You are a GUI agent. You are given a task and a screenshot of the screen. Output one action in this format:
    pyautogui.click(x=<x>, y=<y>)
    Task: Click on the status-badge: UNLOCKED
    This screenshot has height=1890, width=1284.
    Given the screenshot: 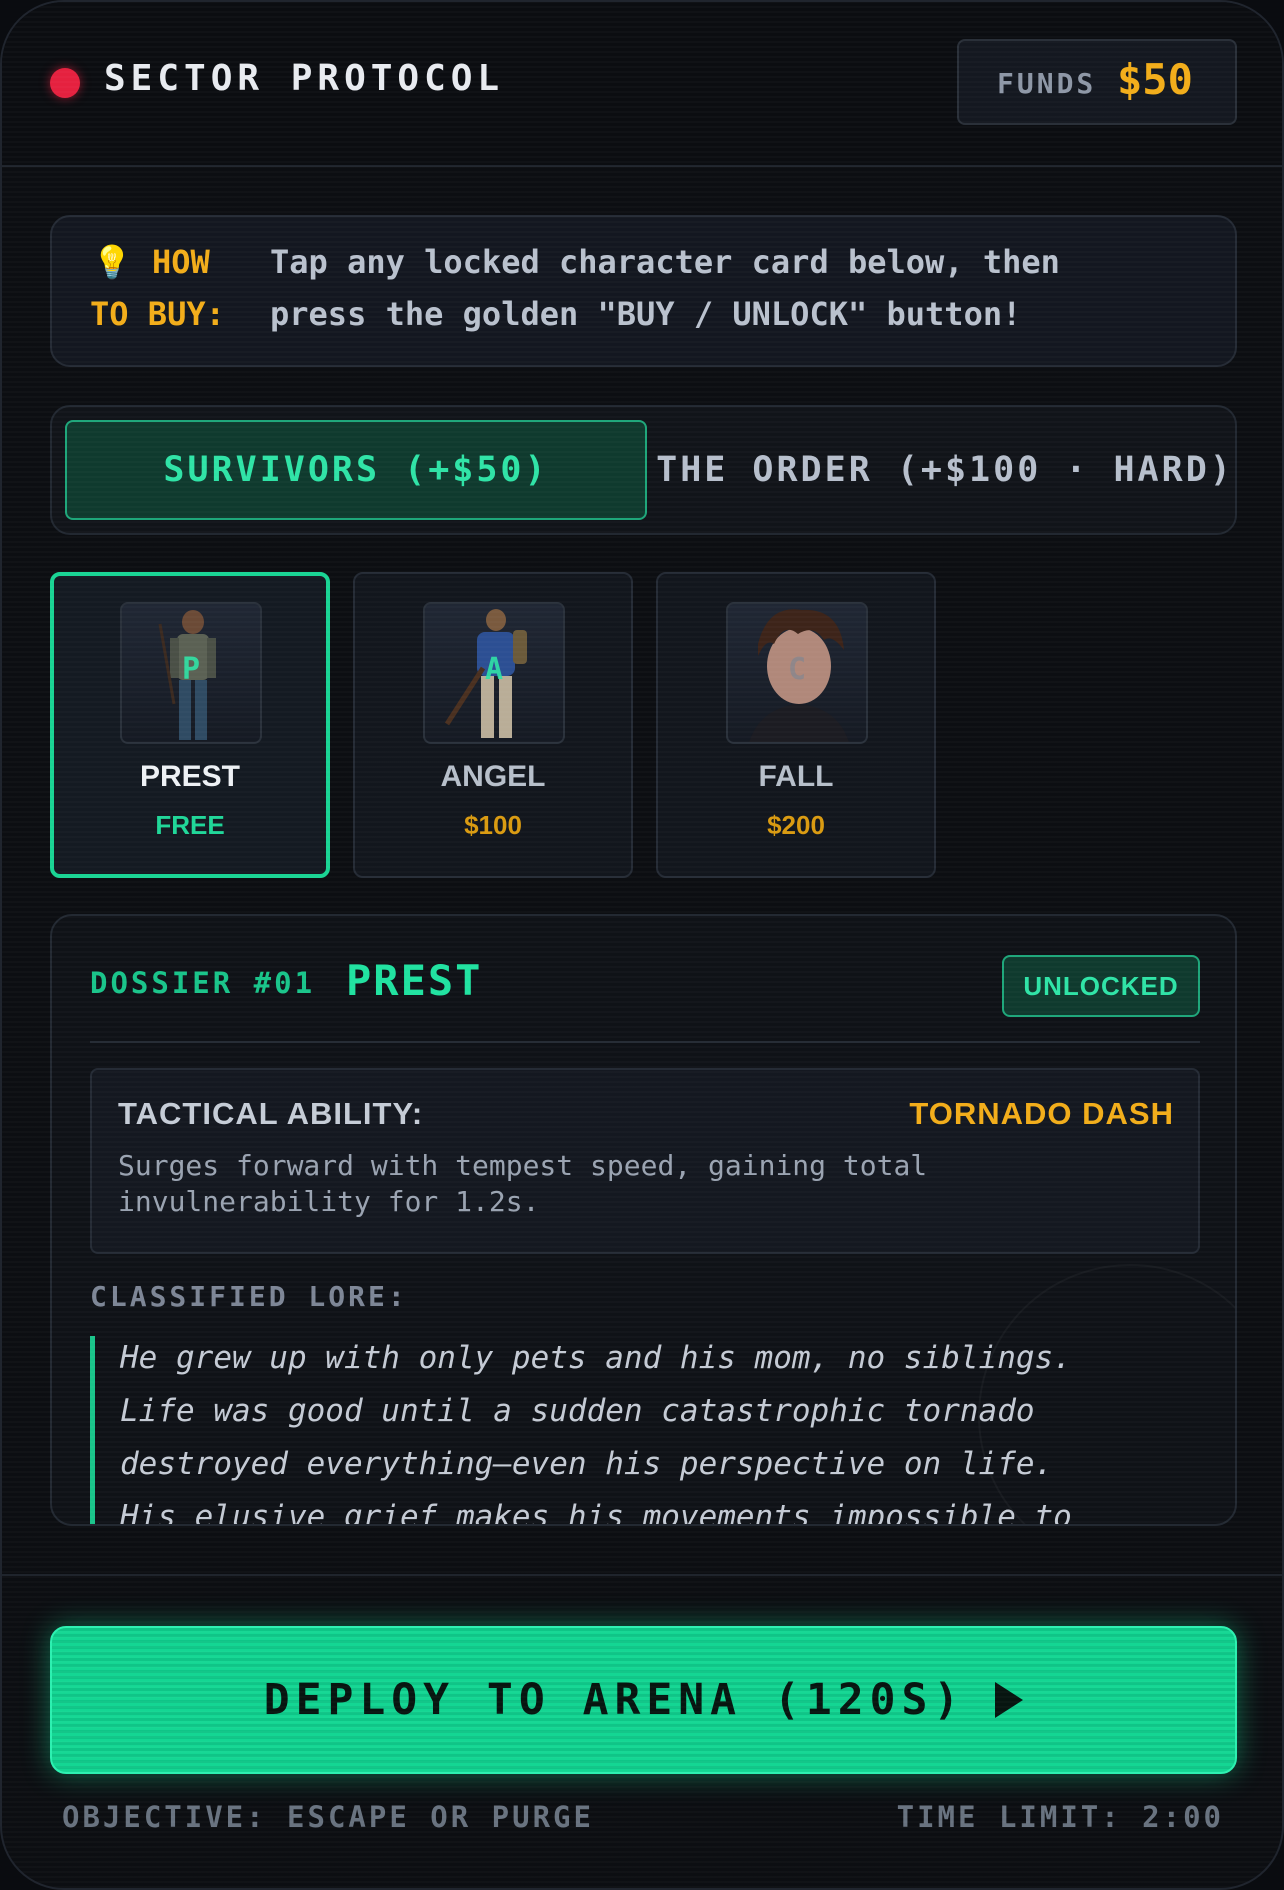 What is the action you would take?
    pyautogui.click(x=1101, y=986)
    